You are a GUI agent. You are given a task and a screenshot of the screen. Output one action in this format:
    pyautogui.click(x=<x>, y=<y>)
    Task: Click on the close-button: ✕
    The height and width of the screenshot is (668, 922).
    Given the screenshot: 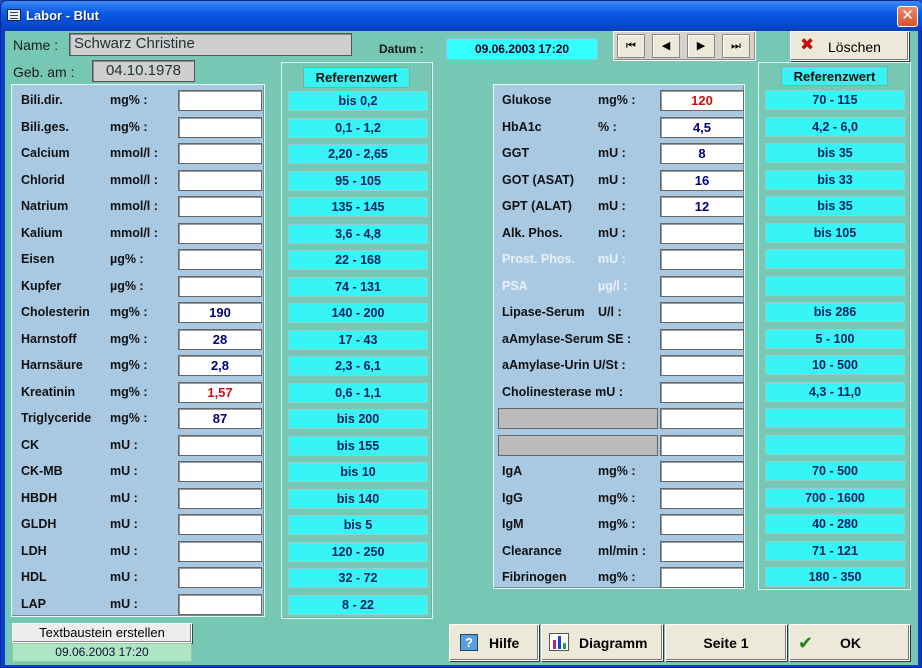 What is the action you would take?
    pyautogui.click(x=907, y=16)
    